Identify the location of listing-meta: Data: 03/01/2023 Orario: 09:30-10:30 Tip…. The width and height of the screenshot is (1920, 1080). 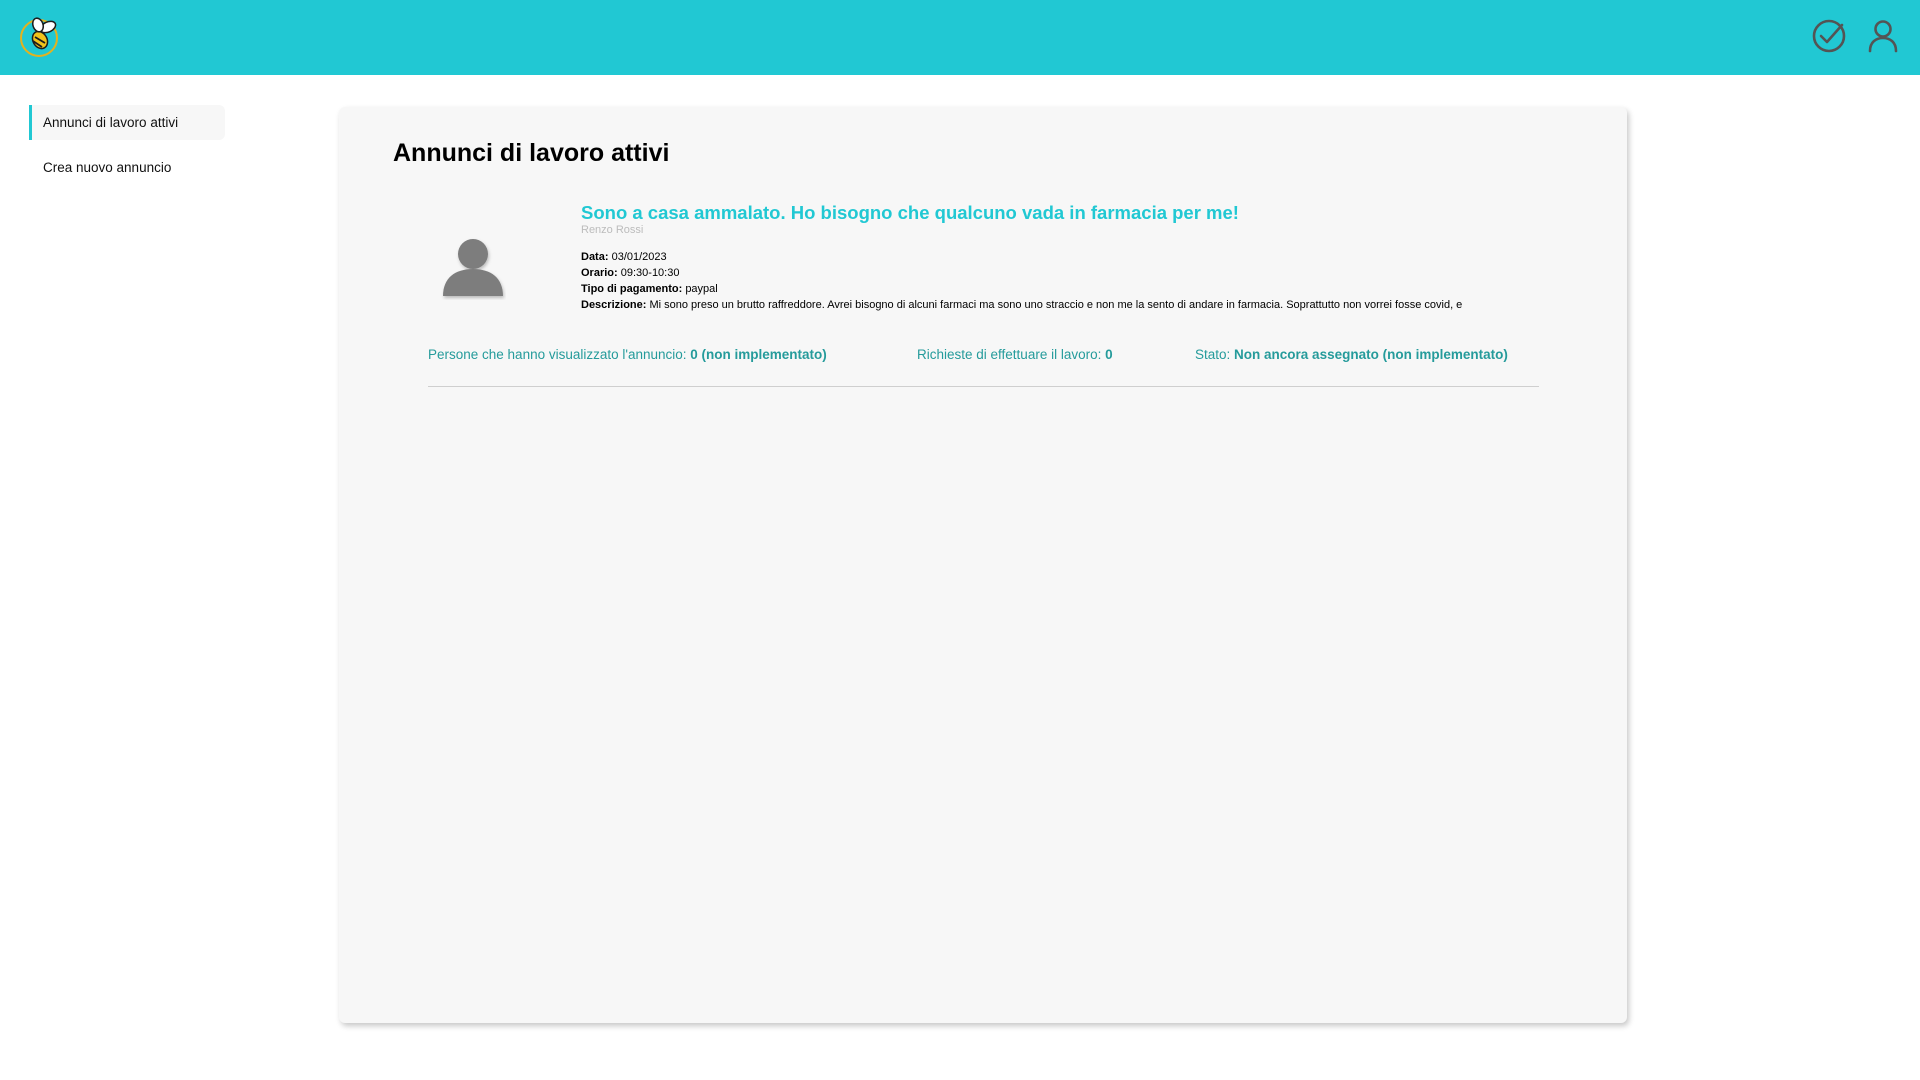
(1060, 281).